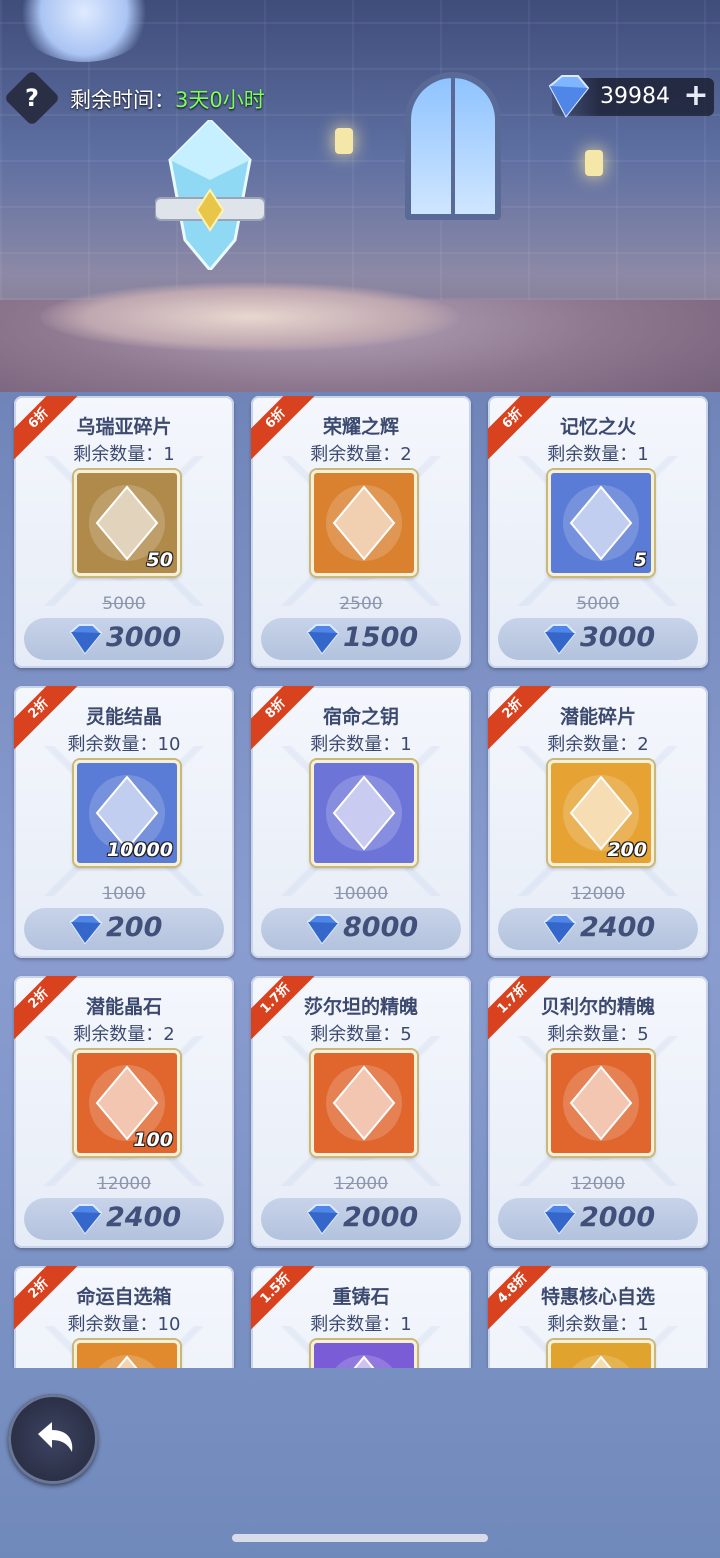 This screenshot has width=720, height=1558. Describe the element at coordinates (159, 560) in the screenshot. I see `item-quantity: 50` at that location.